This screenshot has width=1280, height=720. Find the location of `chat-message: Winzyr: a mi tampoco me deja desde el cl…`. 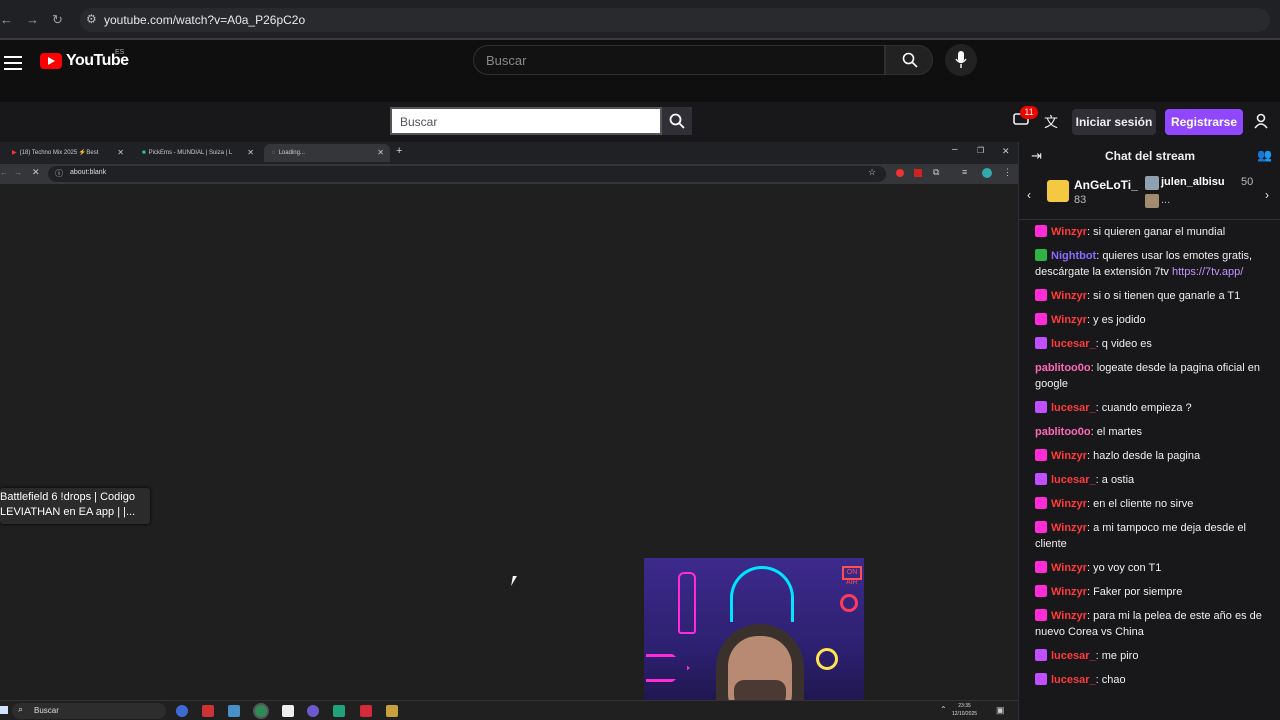

chat-message: Winzyr: a mi tampoco me deja desde el cl… is located at coordinates (1153, 536).